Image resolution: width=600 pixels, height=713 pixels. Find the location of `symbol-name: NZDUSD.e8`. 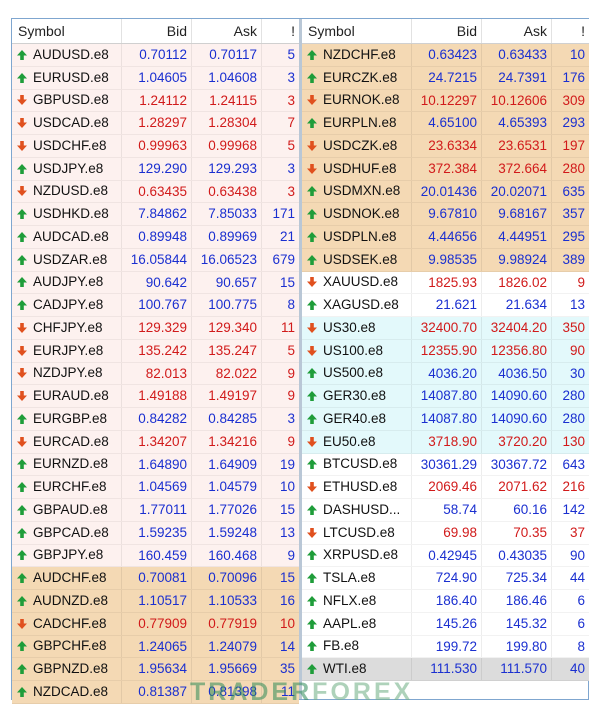

symbol-name: NZDUSD.e8 is located at coordinates (71, 191).